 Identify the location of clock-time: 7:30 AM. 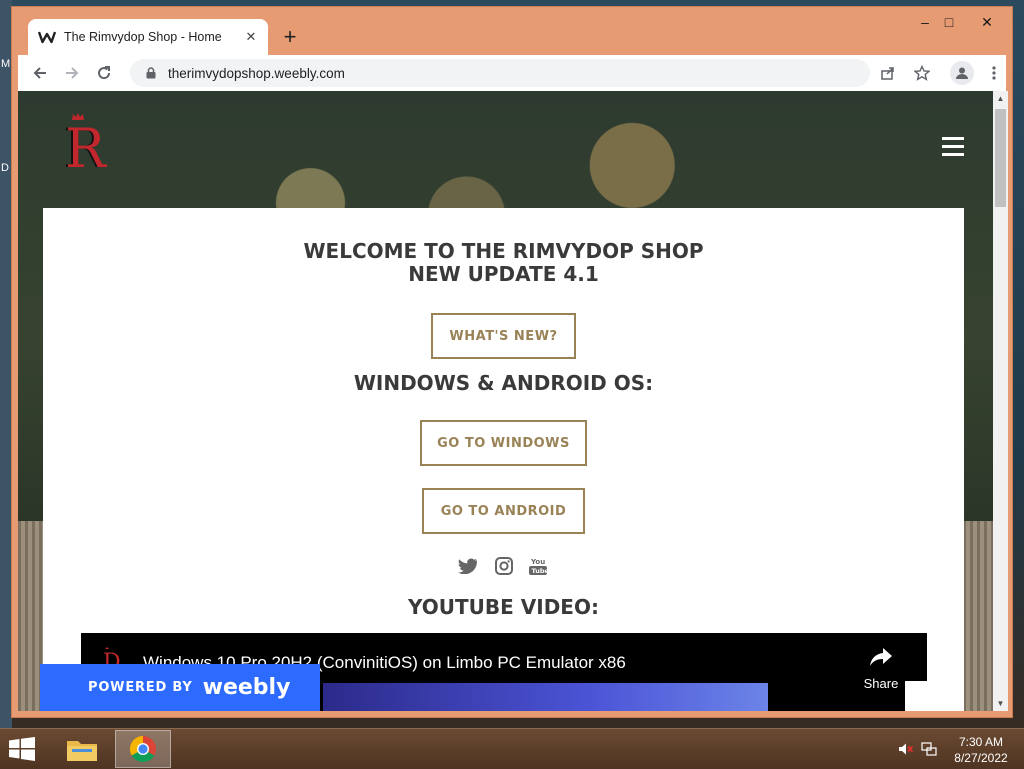
(981, 742).